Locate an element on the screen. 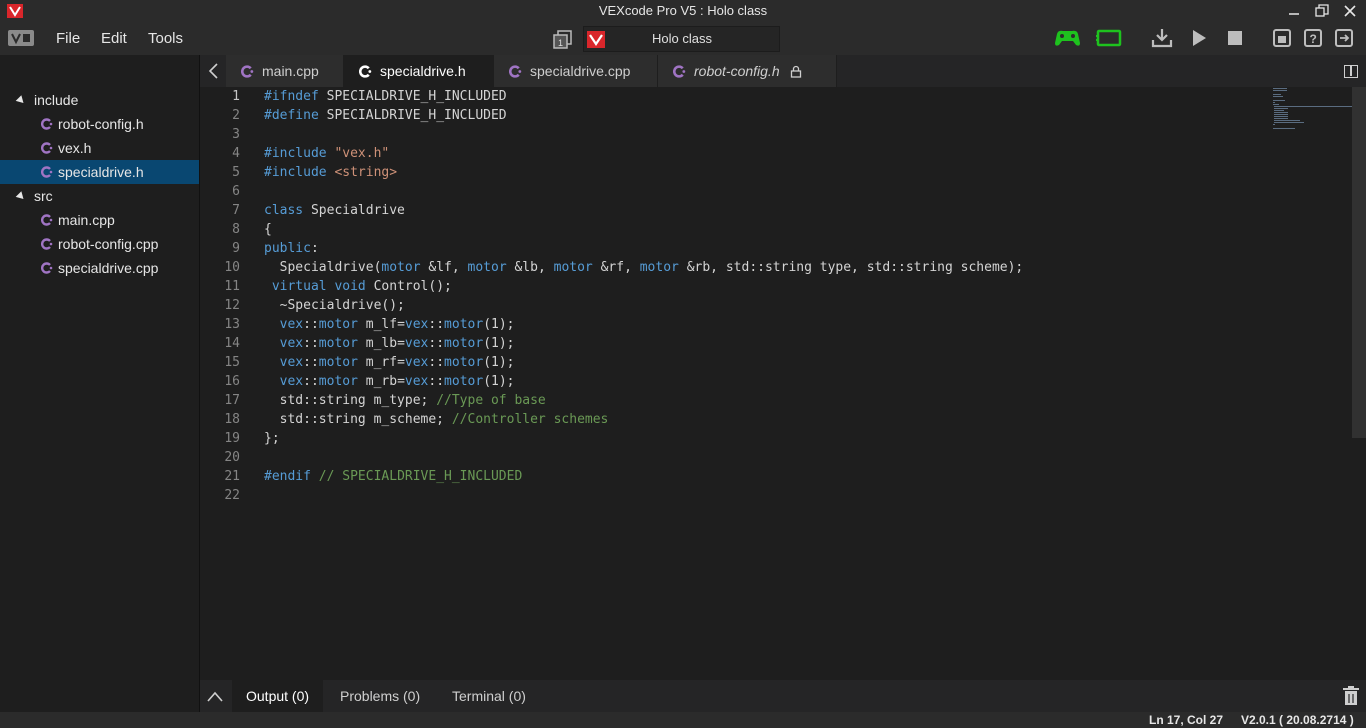  tab-terminal: Terminal (0) is located at coordinates (489, 696).